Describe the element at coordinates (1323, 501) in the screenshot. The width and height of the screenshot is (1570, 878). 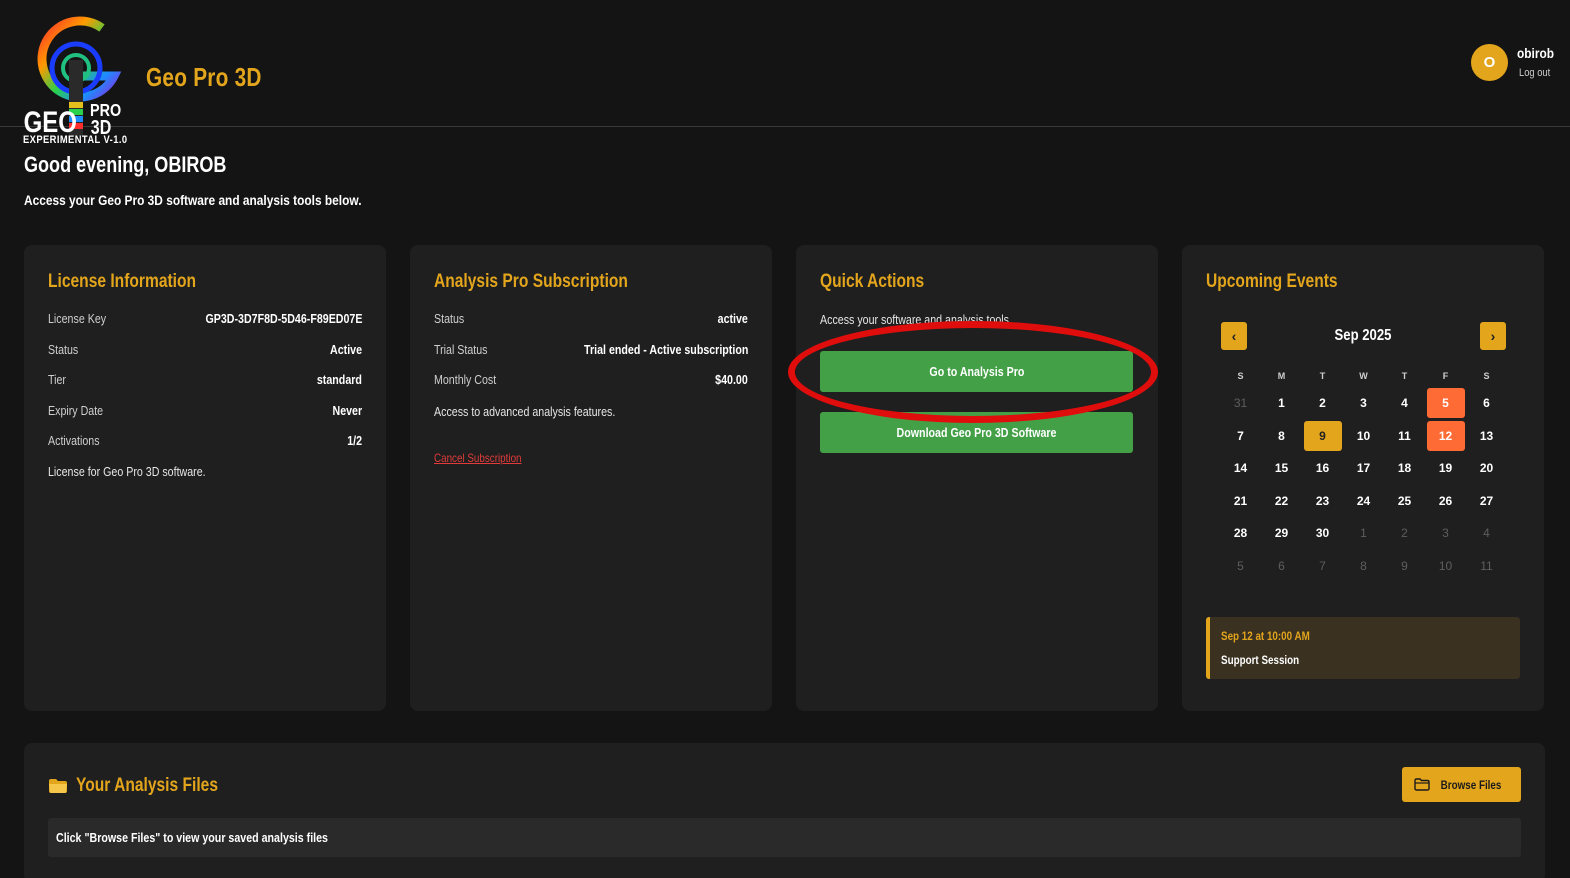
I see `calendar-day: 23` at that location.